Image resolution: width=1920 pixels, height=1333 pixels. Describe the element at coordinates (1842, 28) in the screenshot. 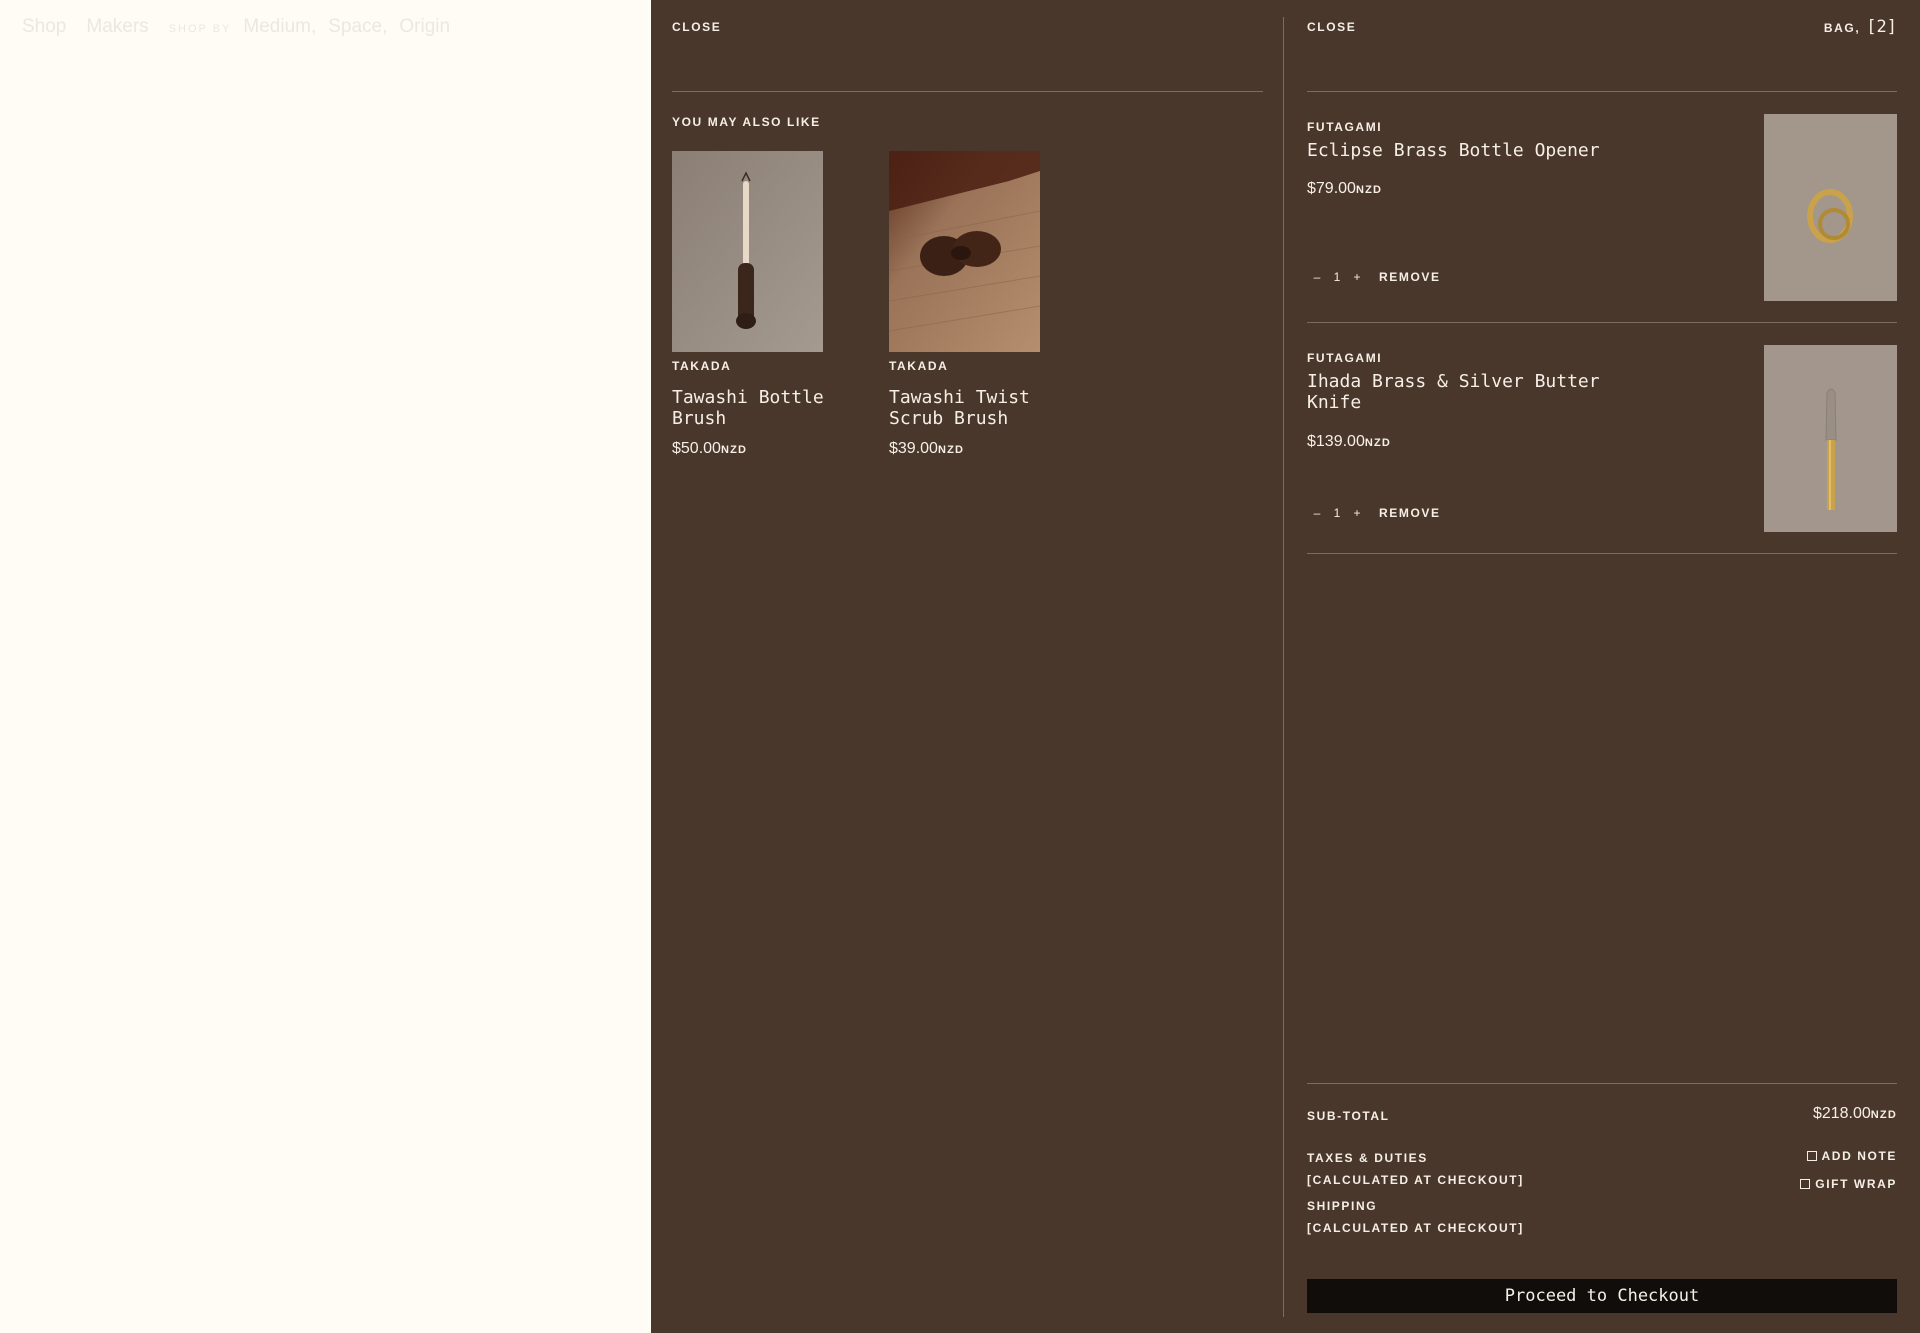

I see `bag-label: BAG,` at that location.